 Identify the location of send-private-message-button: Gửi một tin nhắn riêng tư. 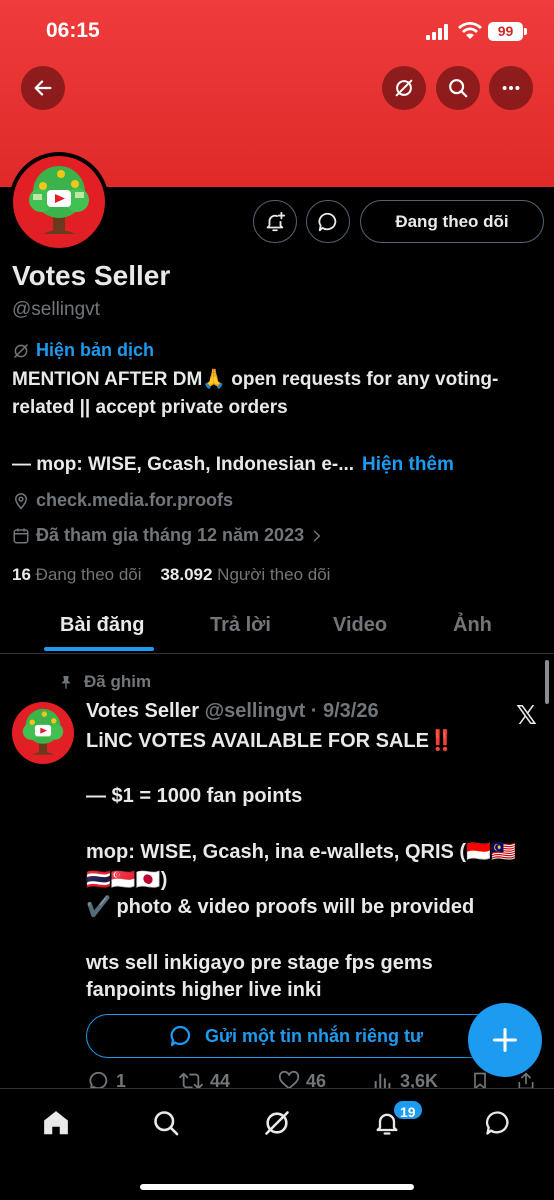
(296, 1036).